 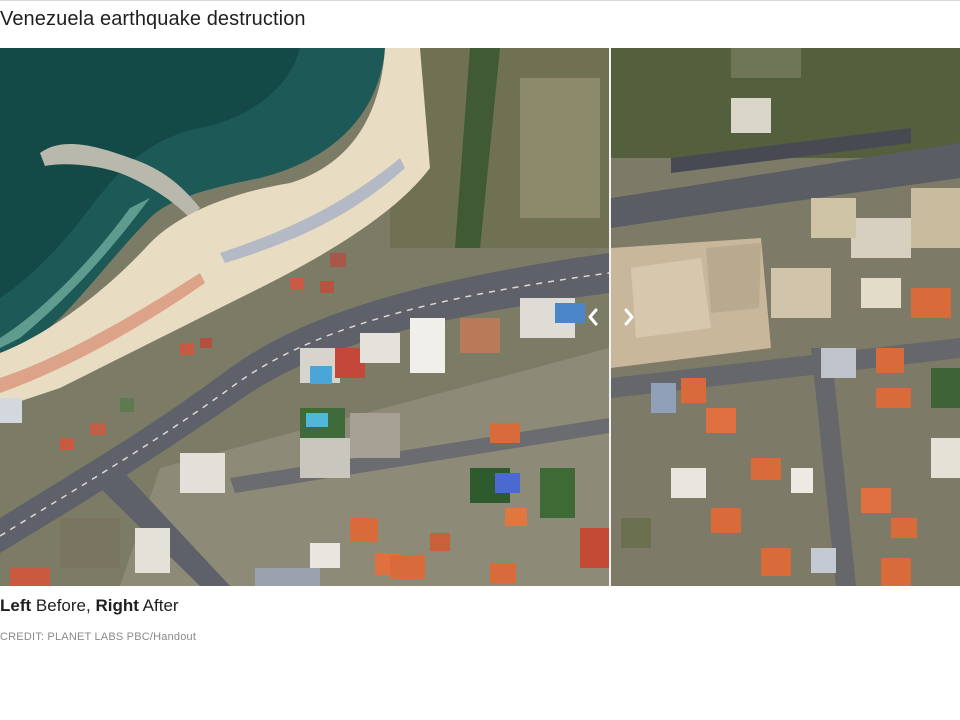 I want to click on image-credit: CREDIT: PLANET LABS PBC/Handout, so click(x=98, y=637).